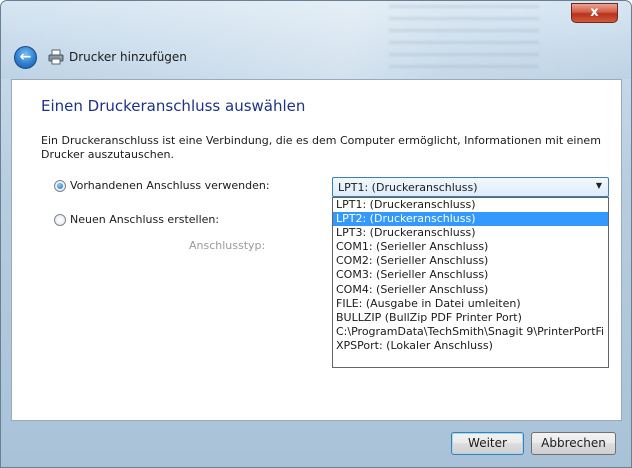 This screenshot has height=468, width=632. Describe the element at coordinates (470, 219) in the screenshot. I see `dropdown-item: LPT2: (Druckeranschluss)` at that location.